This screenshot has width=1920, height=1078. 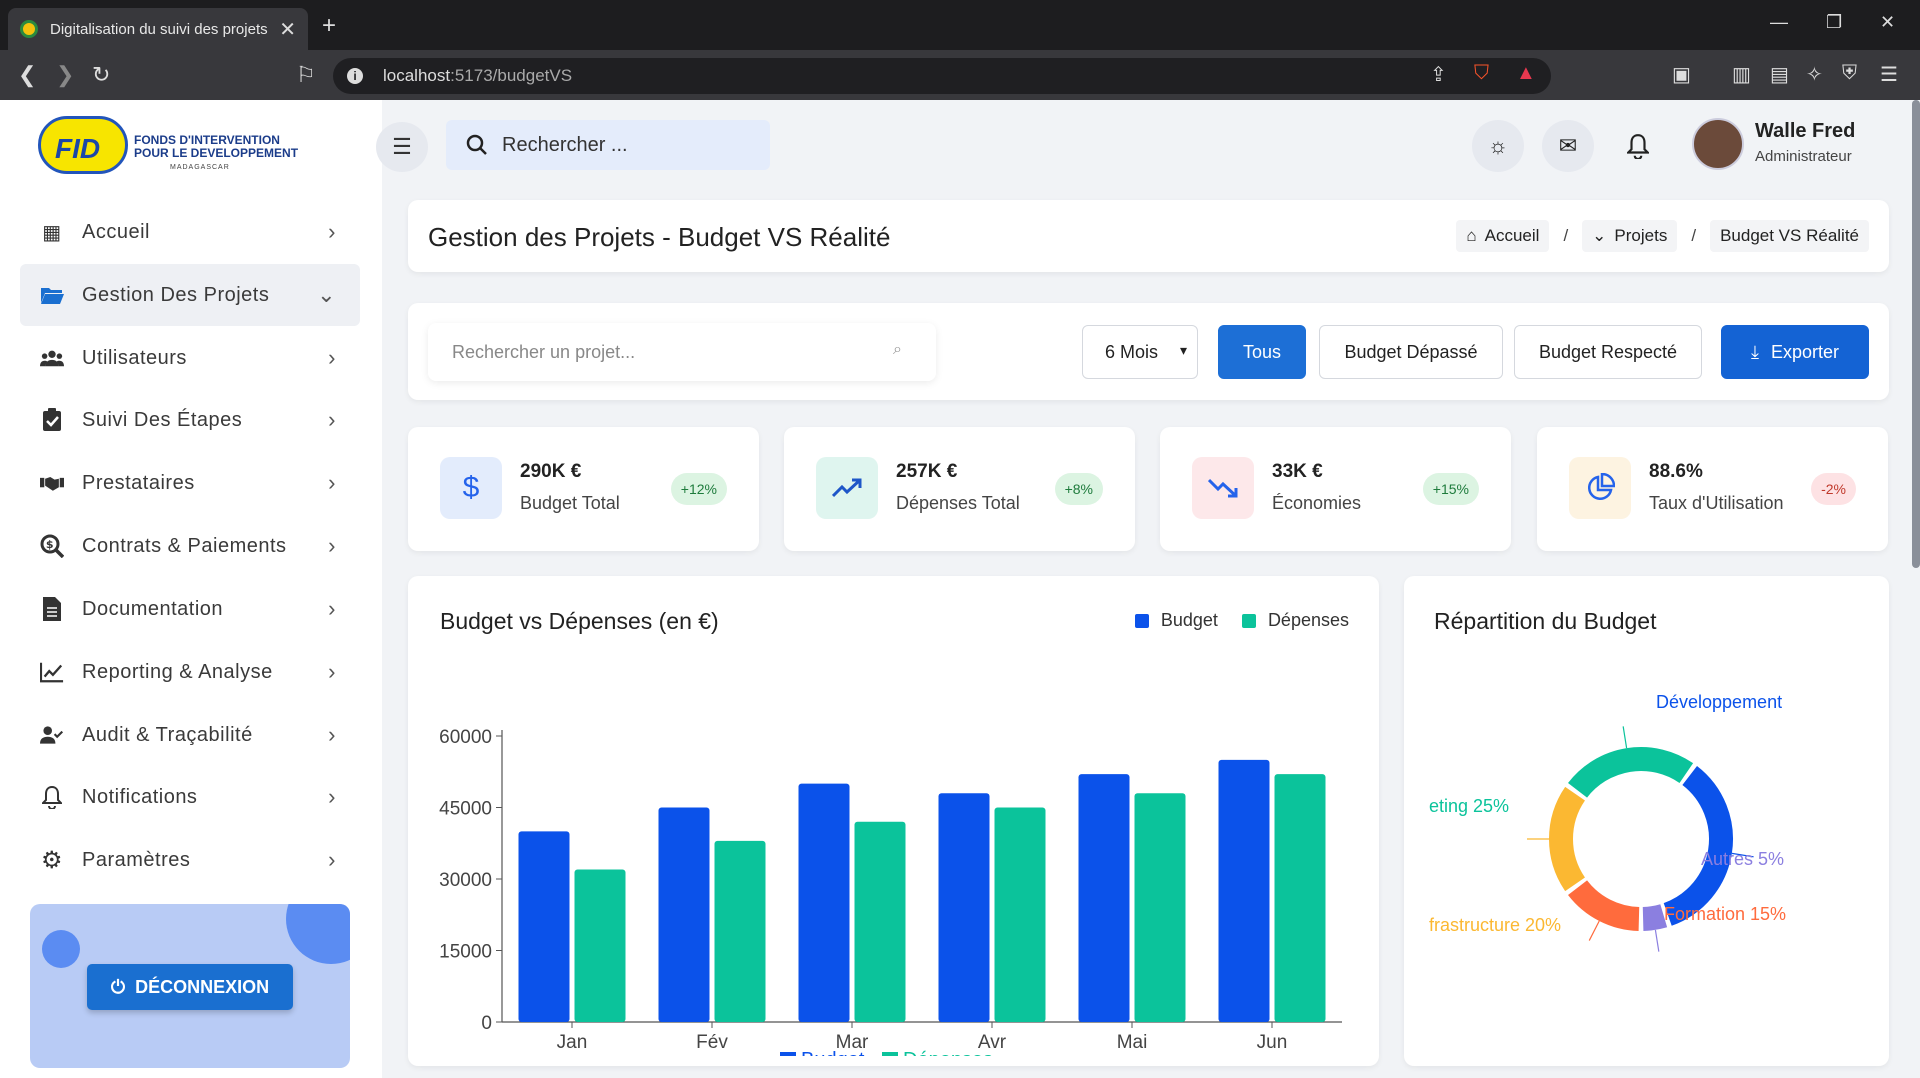 What do you see at coordinates (1741, 74) in the screenshot?
I see `sidebar-toggle-icon: ▥` at bounding box center [1741, 74].